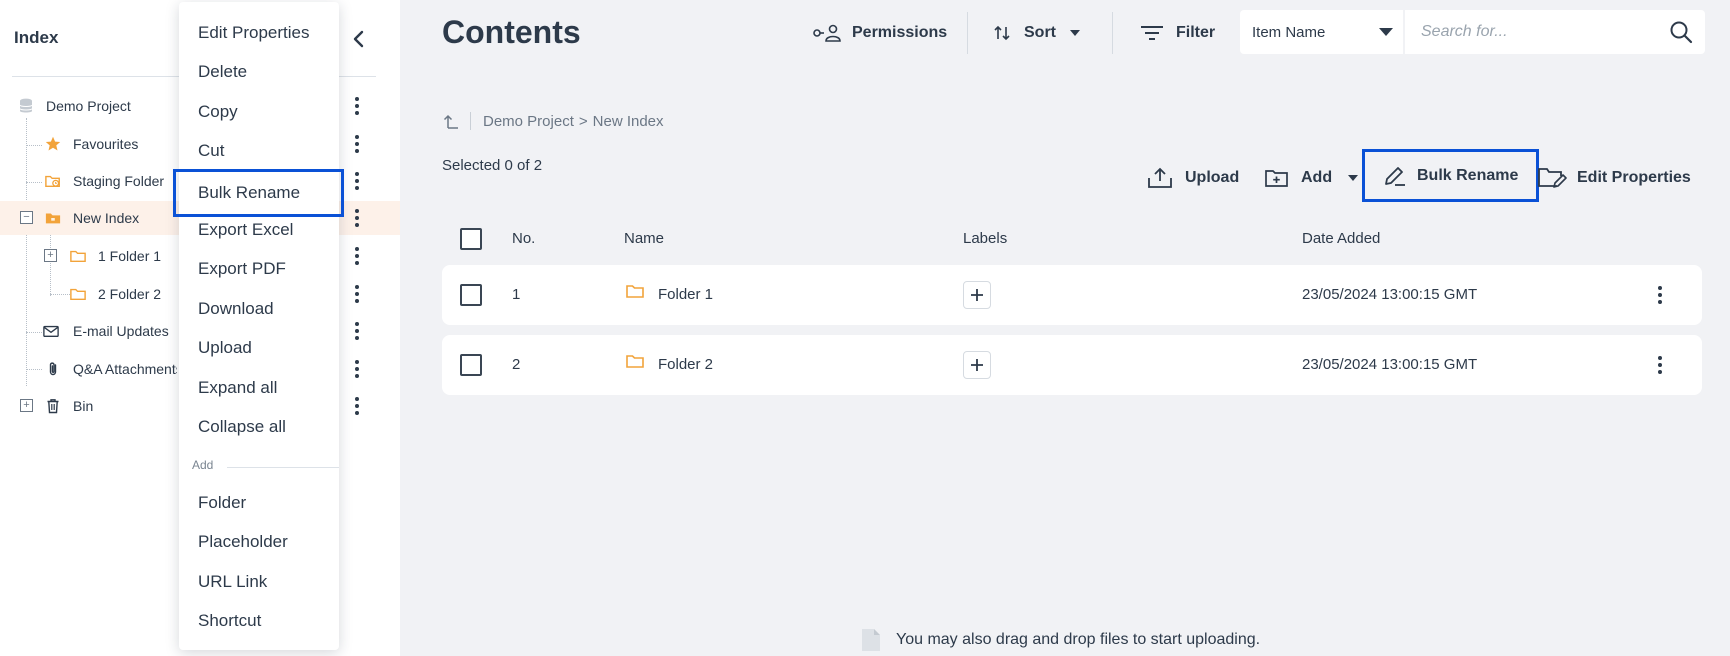 The height and width of the screenshot is (656, 1730). Describe the element at coordinates (628, 121) in the screenshot. I see `breadcrumb-current: New Index` at that location.